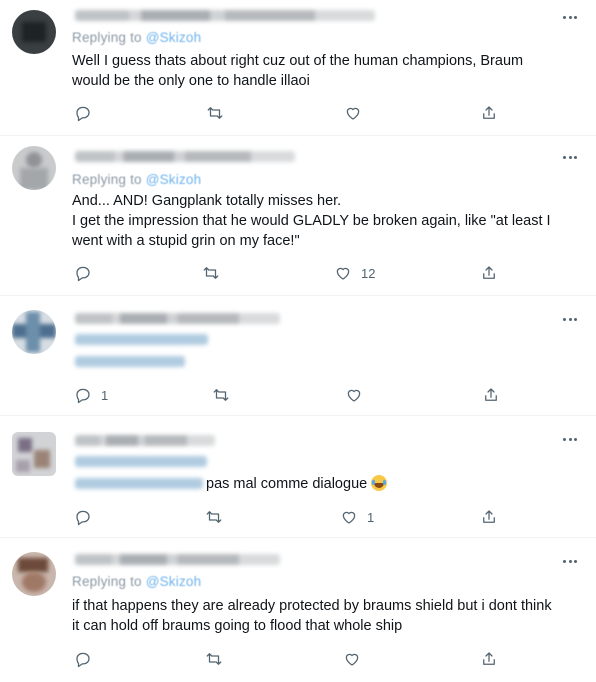 This screenshot has height=682, width=596. I want to click on reply-button: 1, so click(91, 395).